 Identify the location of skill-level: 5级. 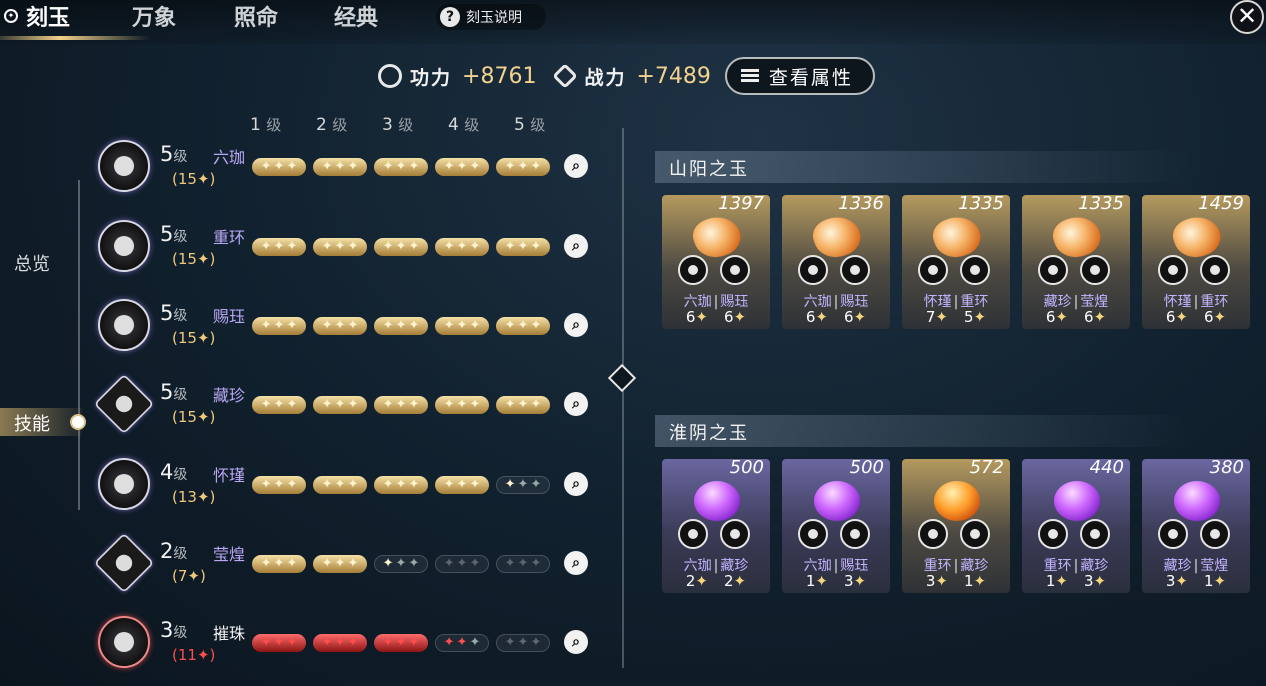
(174, 154).